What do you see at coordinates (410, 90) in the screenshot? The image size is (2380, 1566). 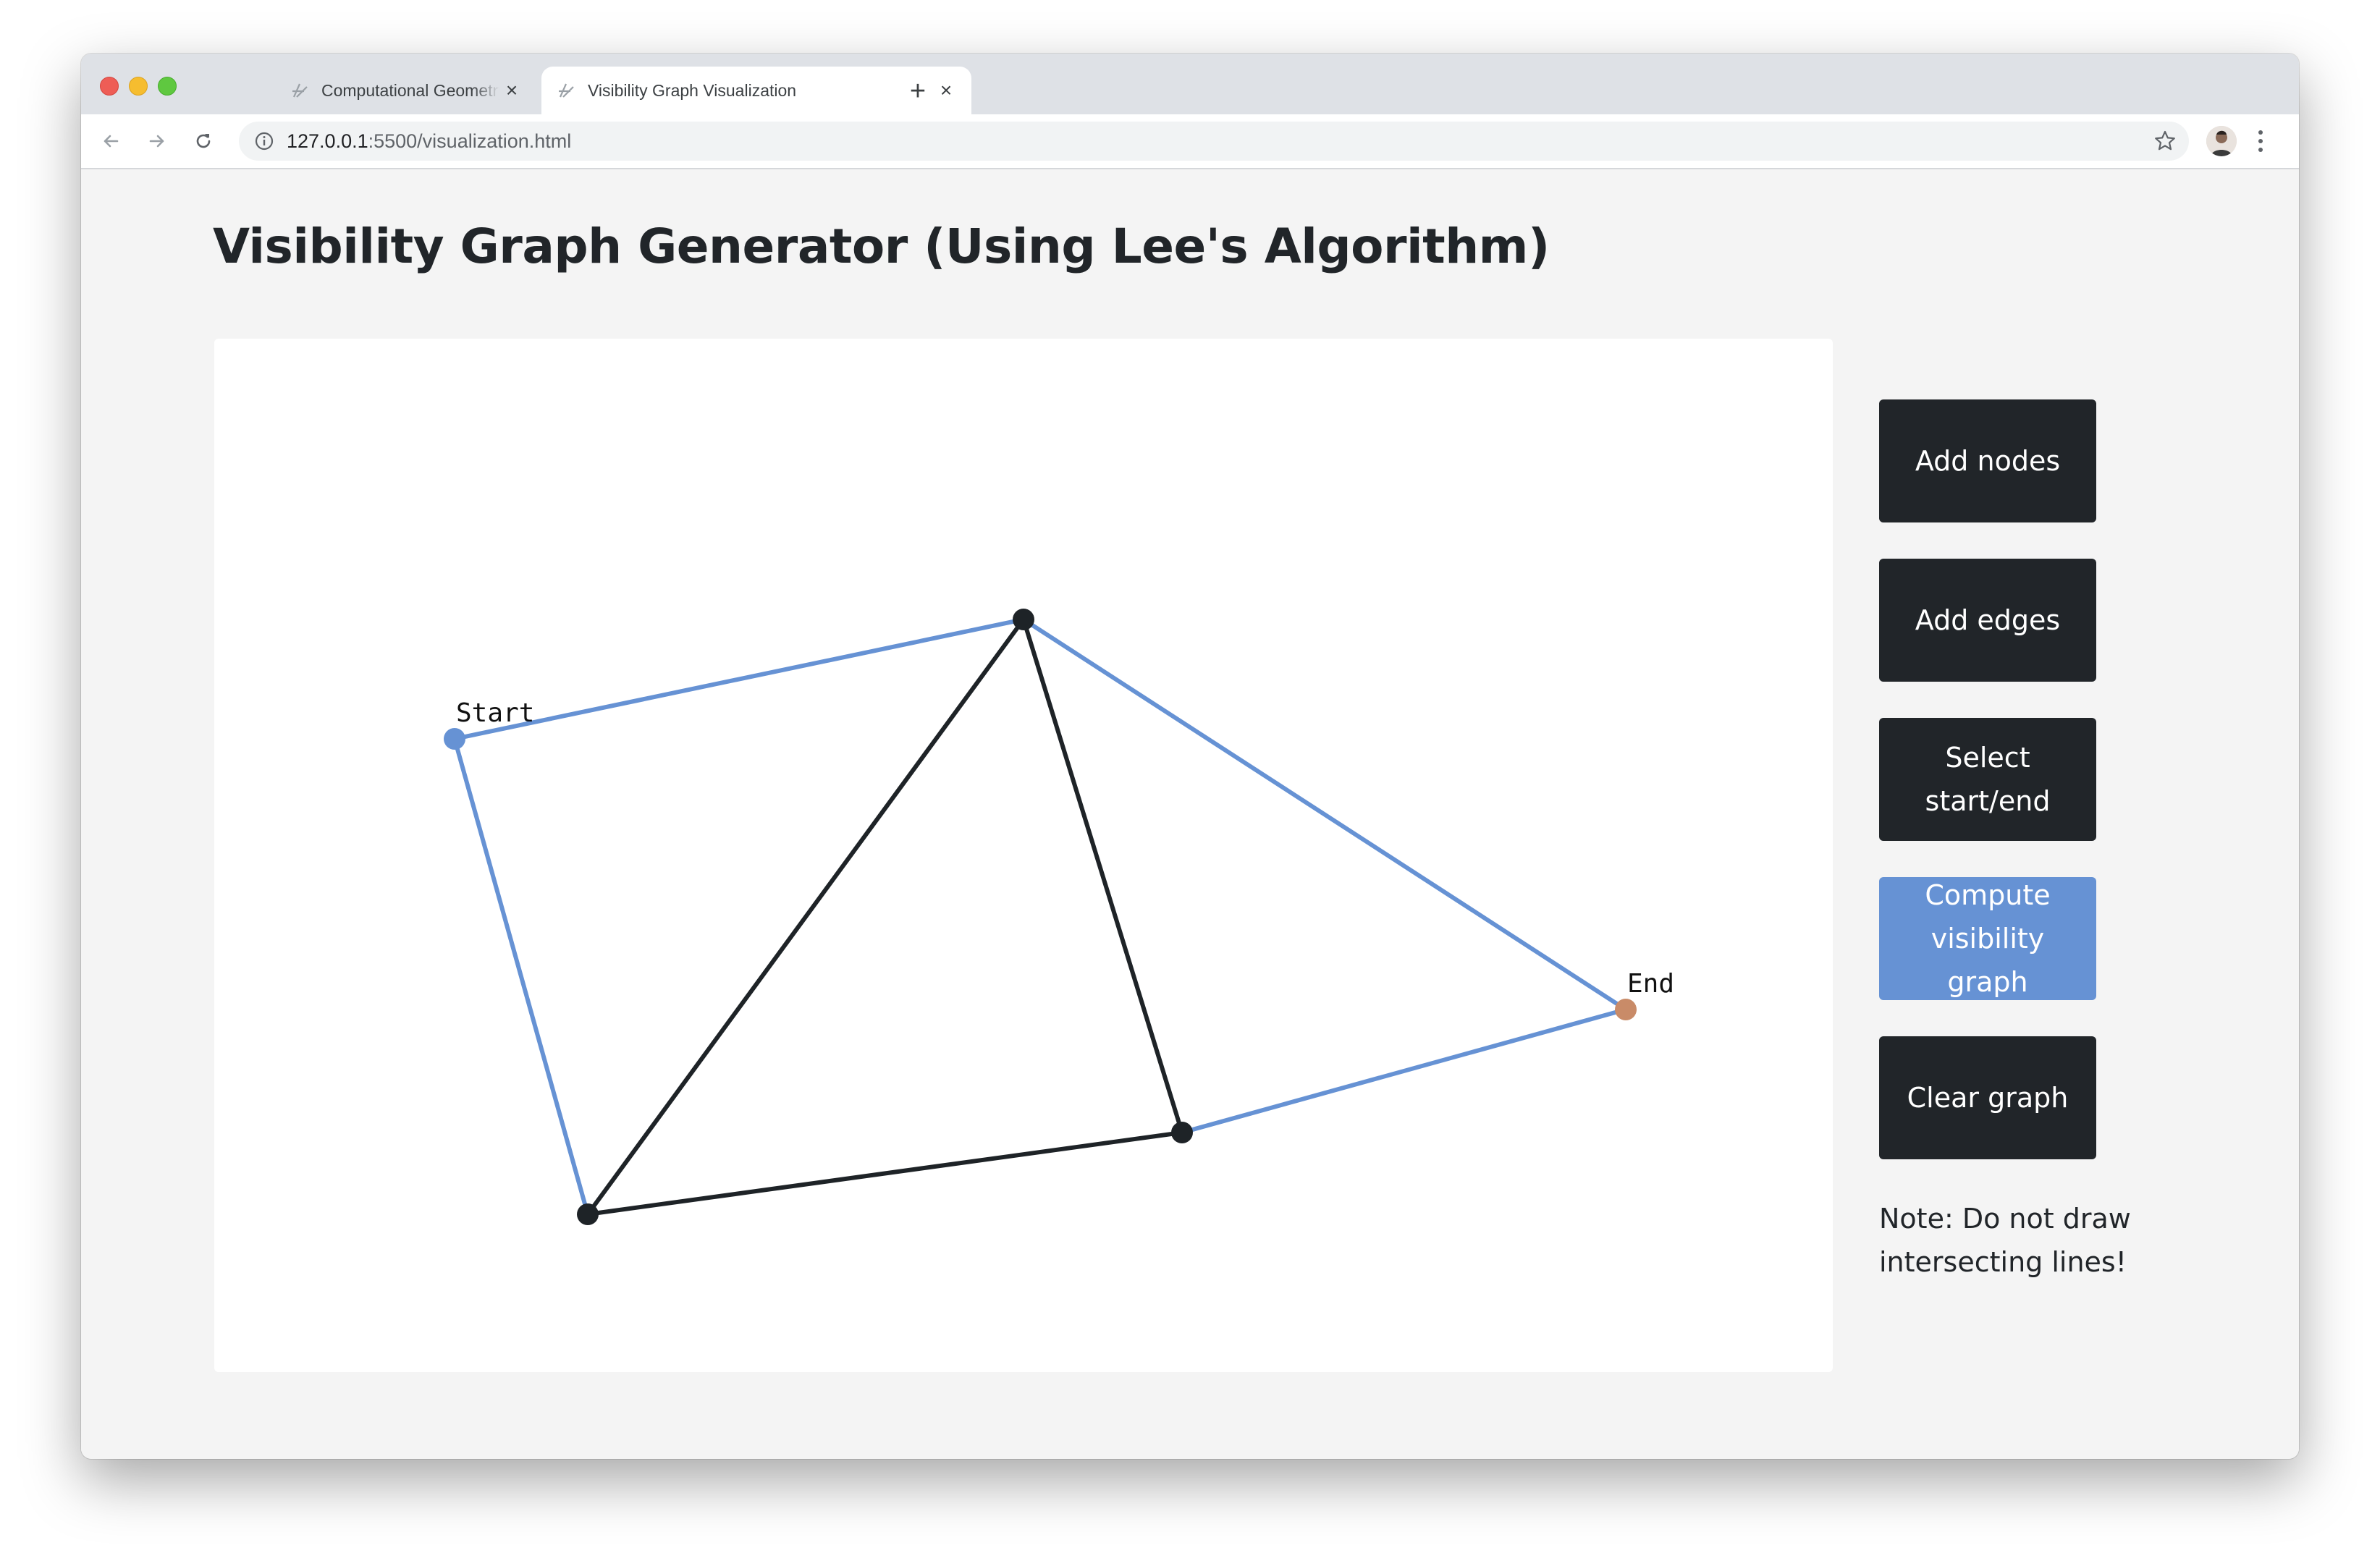 I see `tab-title: Computational Geometry and Vis` at bounding box center [410, 90].